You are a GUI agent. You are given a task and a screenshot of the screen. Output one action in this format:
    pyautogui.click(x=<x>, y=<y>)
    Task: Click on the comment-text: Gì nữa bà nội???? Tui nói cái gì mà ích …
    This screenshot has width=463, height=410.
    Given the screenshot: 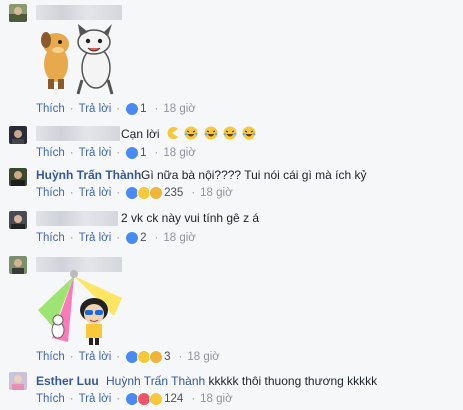 What is the action you would take?
    pyautogui.click(x=254, y=175)
    